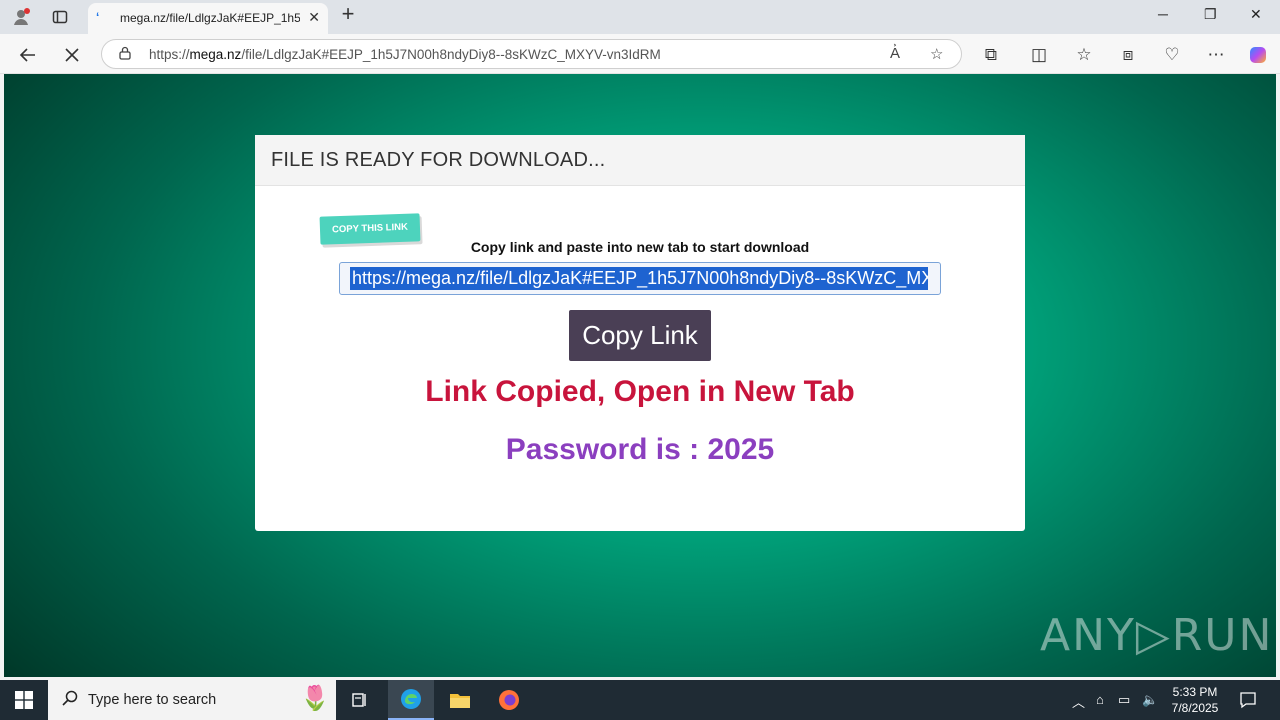  I want to click on lock-icon, so click(125, 54).